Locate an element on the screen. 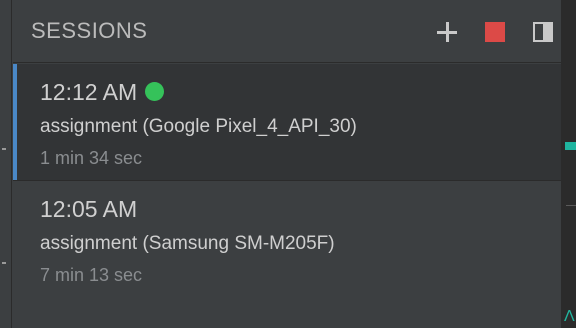 This screenshot has height=328, width=576. layout-icon is located at coordinates (543, 32).